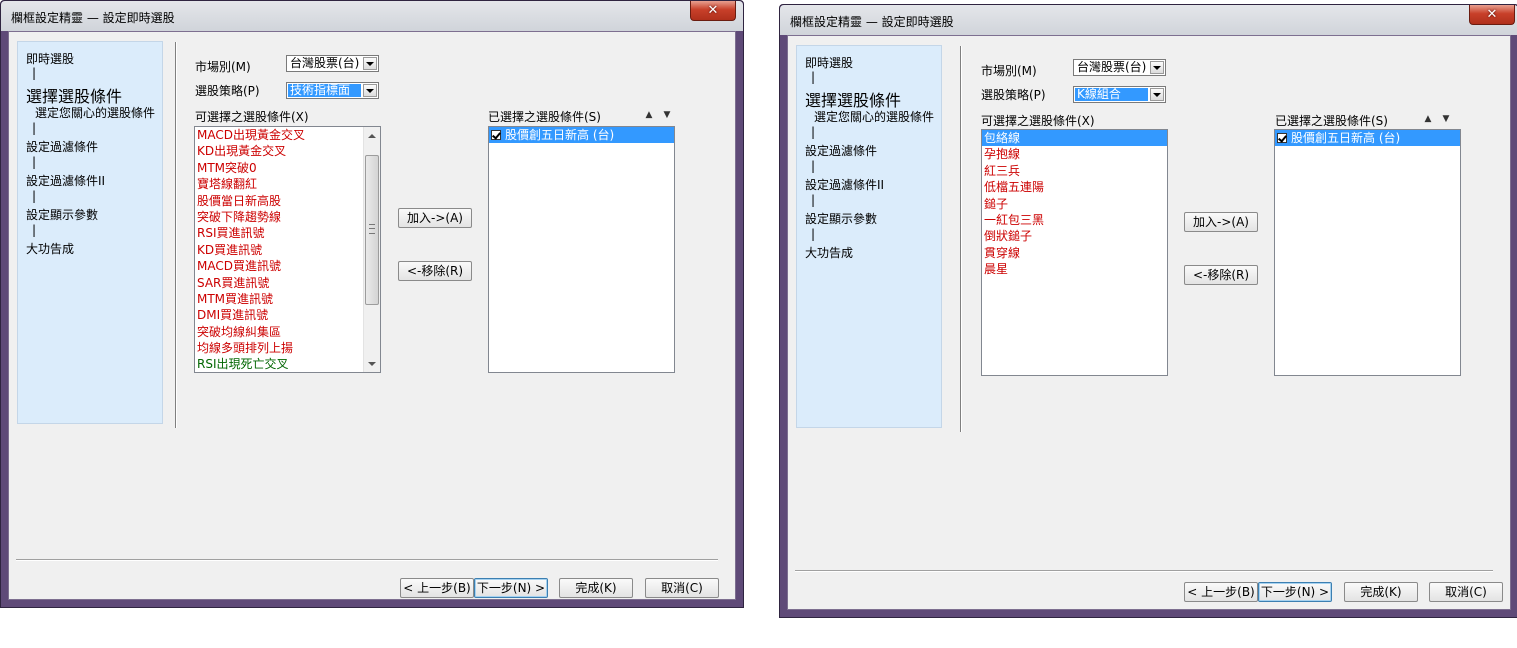  I want to click on condition-list-item: KD出現黃金交叉, so click(279, 151).